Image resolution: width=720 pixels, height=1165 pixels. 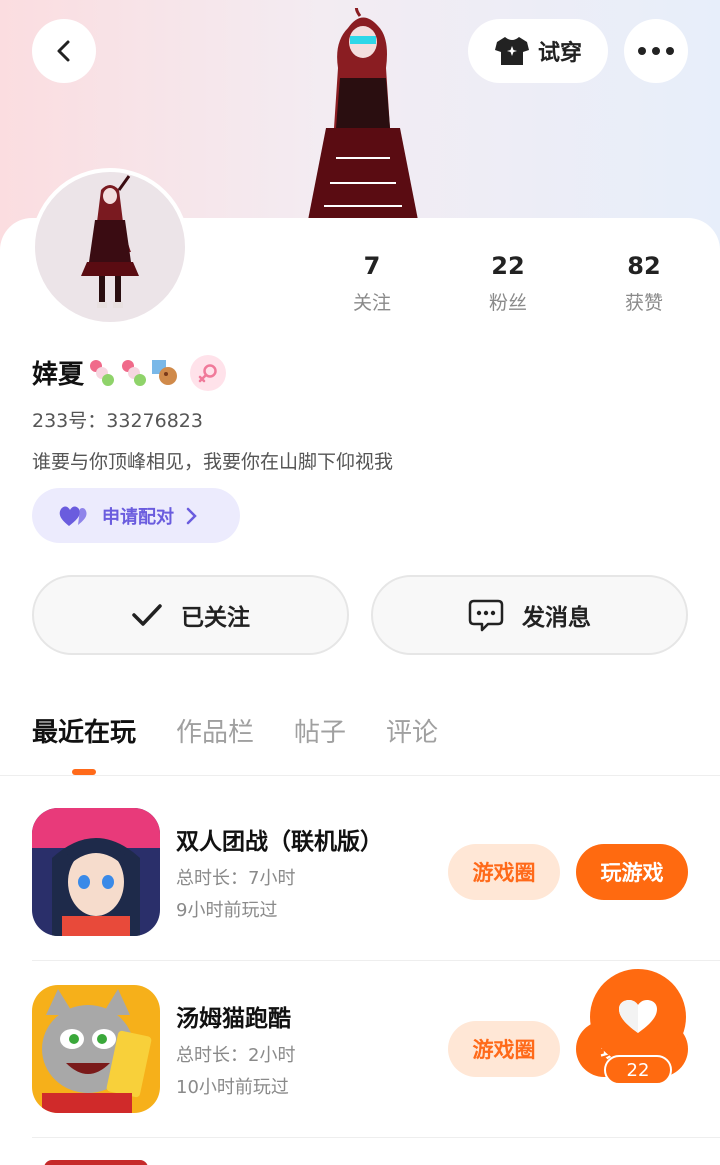 What do you see at coordinates (227, 910) in the screenshot?
I see `game-last-played: 9小时前玩过` at bounding box center [227, 910].